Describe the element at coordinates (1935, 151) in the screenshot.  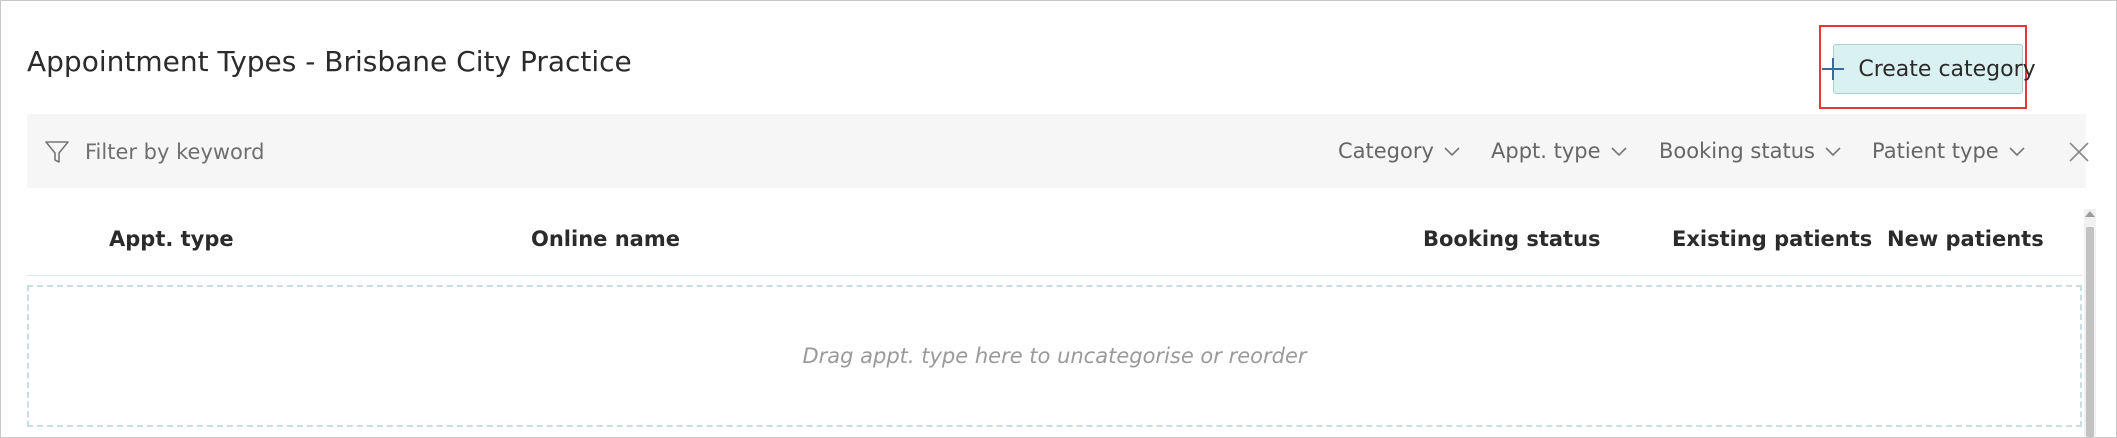
I see `patient-type-dropdown-label: Patient type` at that location.